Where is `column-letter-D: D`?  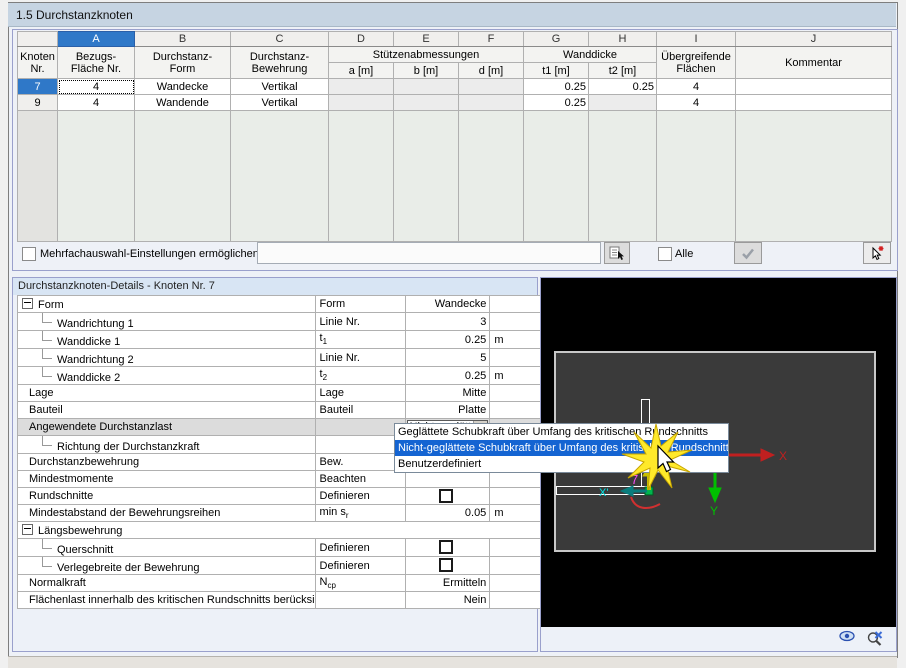 column-letter-D: D is located at coordinates (361, 39).